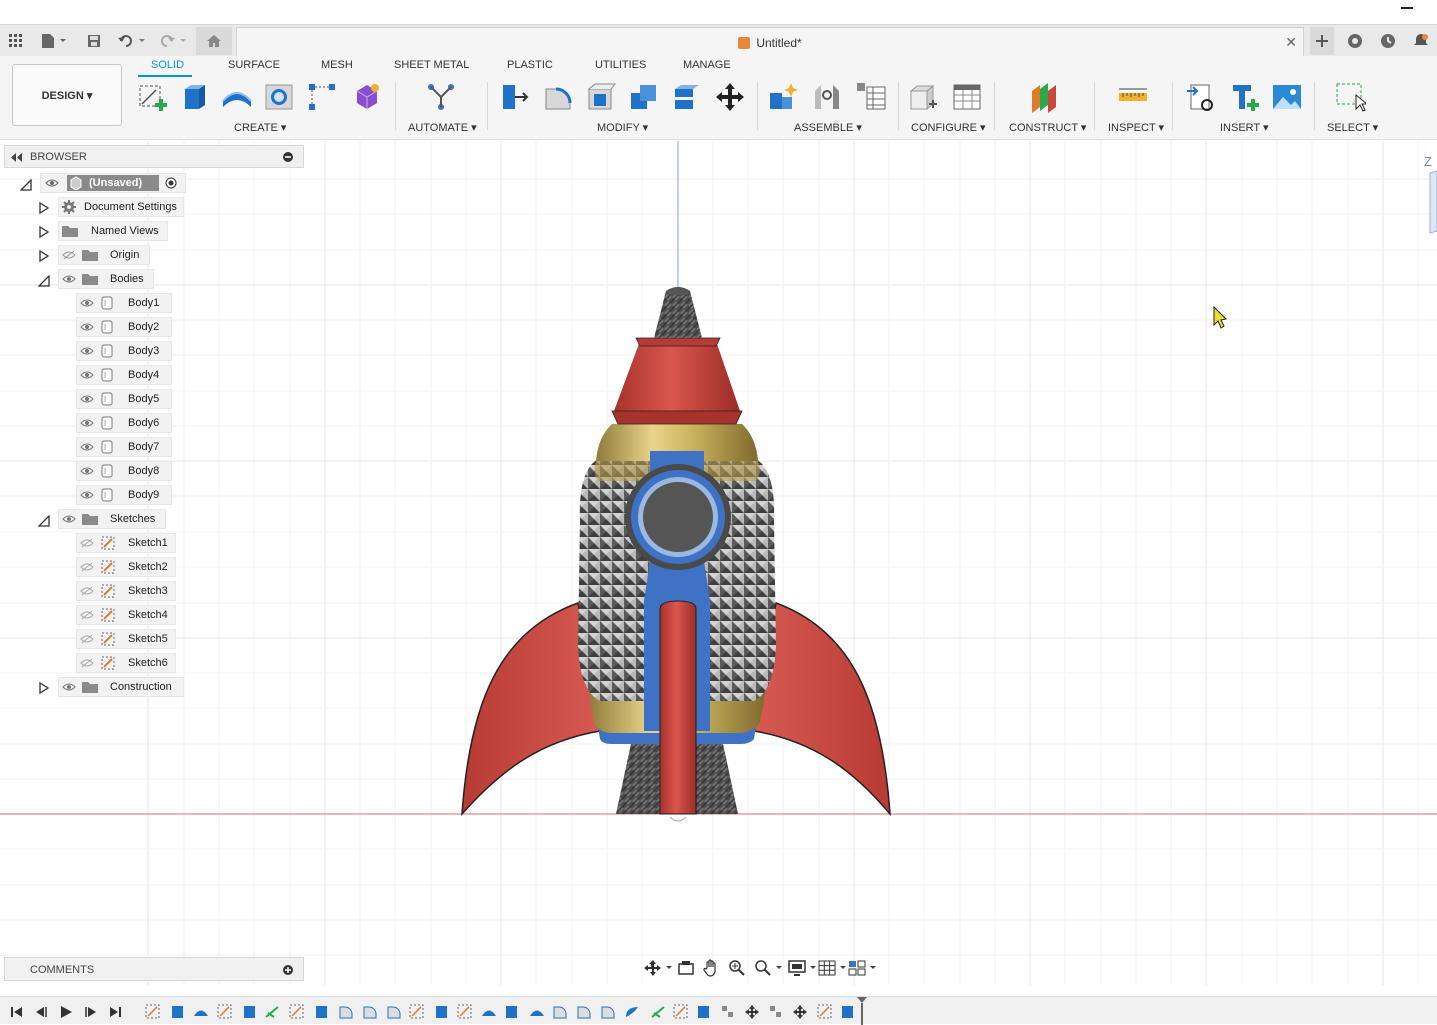  I want to click on document-tab: Untitled* ✕, so click(770, 42).